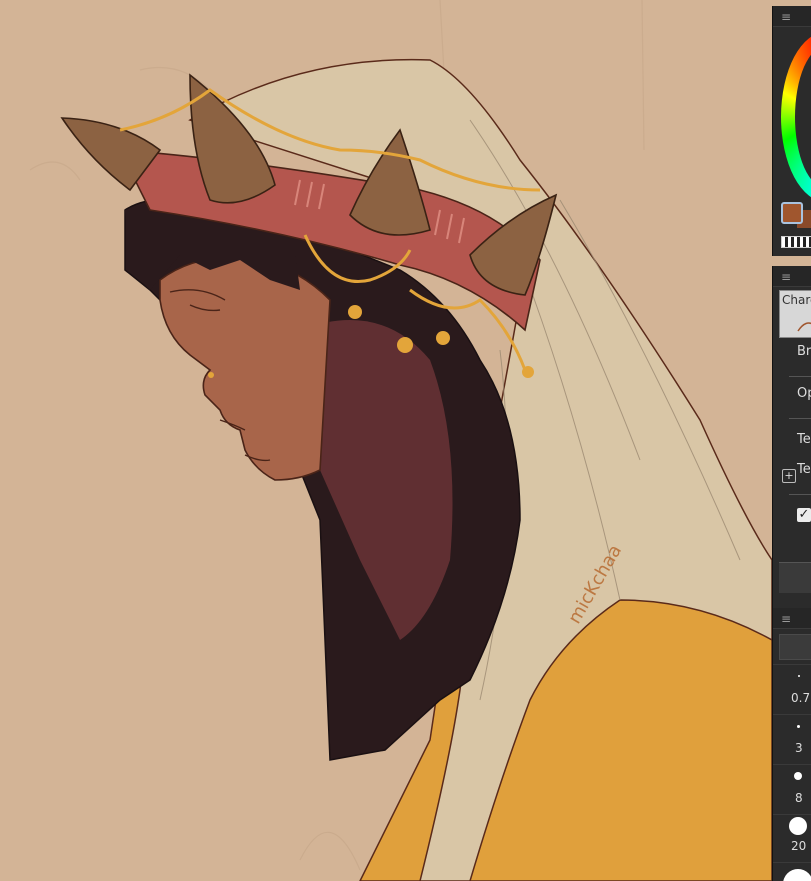 Image resolution: width=811 pixels, height=881 pixels. Describe the element at coordinates (789, 476) in the screenshot. I see `expand-plus-icon: +` at that location.